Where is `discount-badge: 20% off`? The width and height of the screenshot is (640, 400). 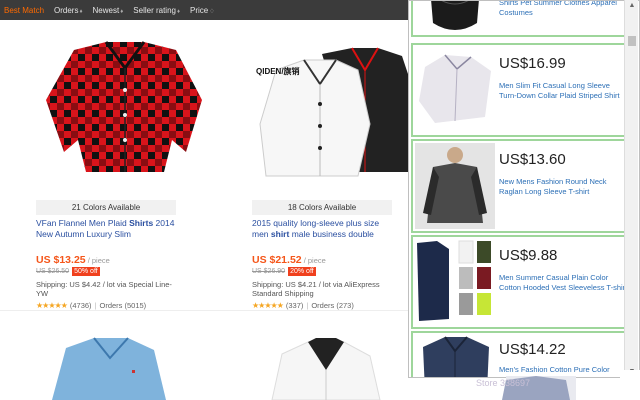 discount-badge: 20% off is located at coordinates (302, 271).